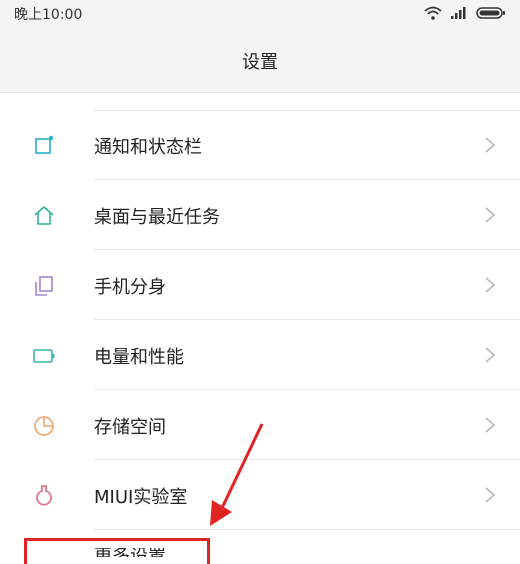  What do you see at coordinates (141, 497) in the screenshot?
I see `settings-item-label: MIUI实验室` at bounding box center [141, 497].